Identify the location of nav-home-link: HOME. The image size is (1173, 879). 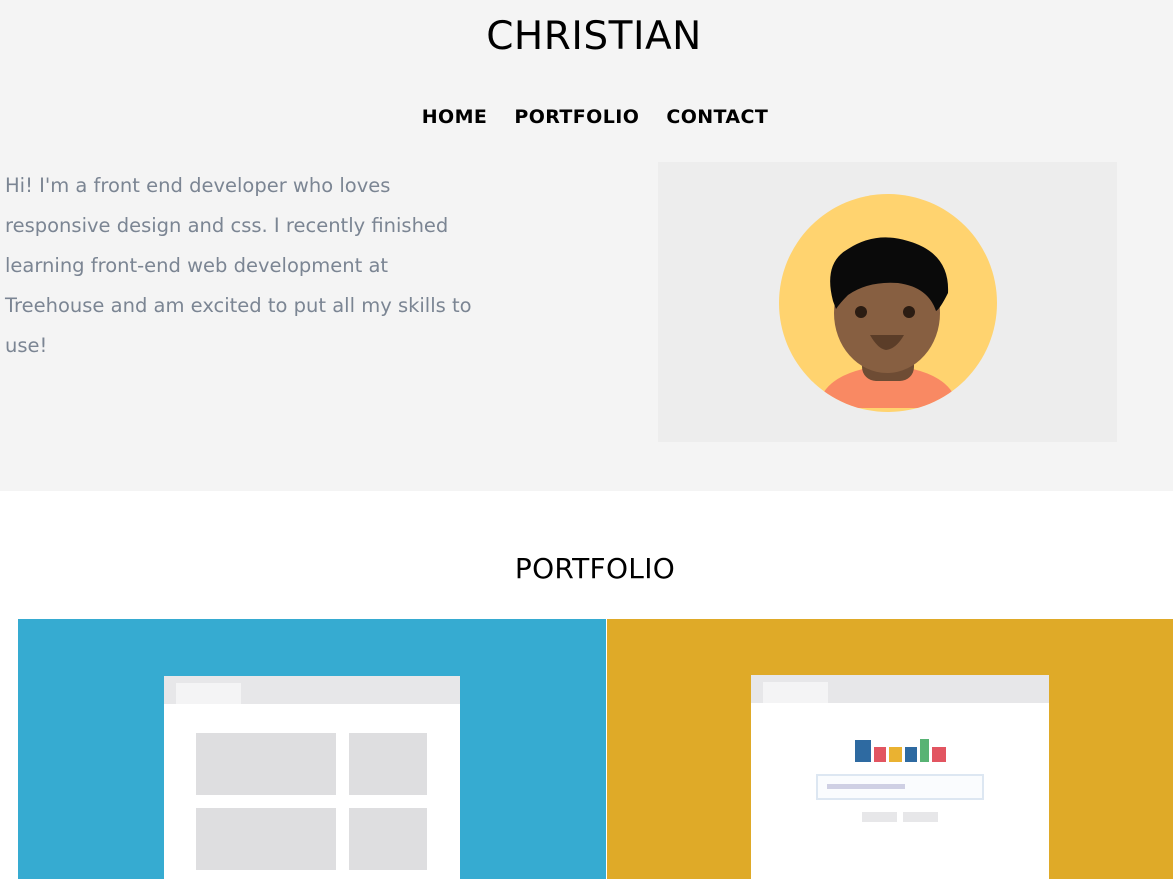
(455, 117).